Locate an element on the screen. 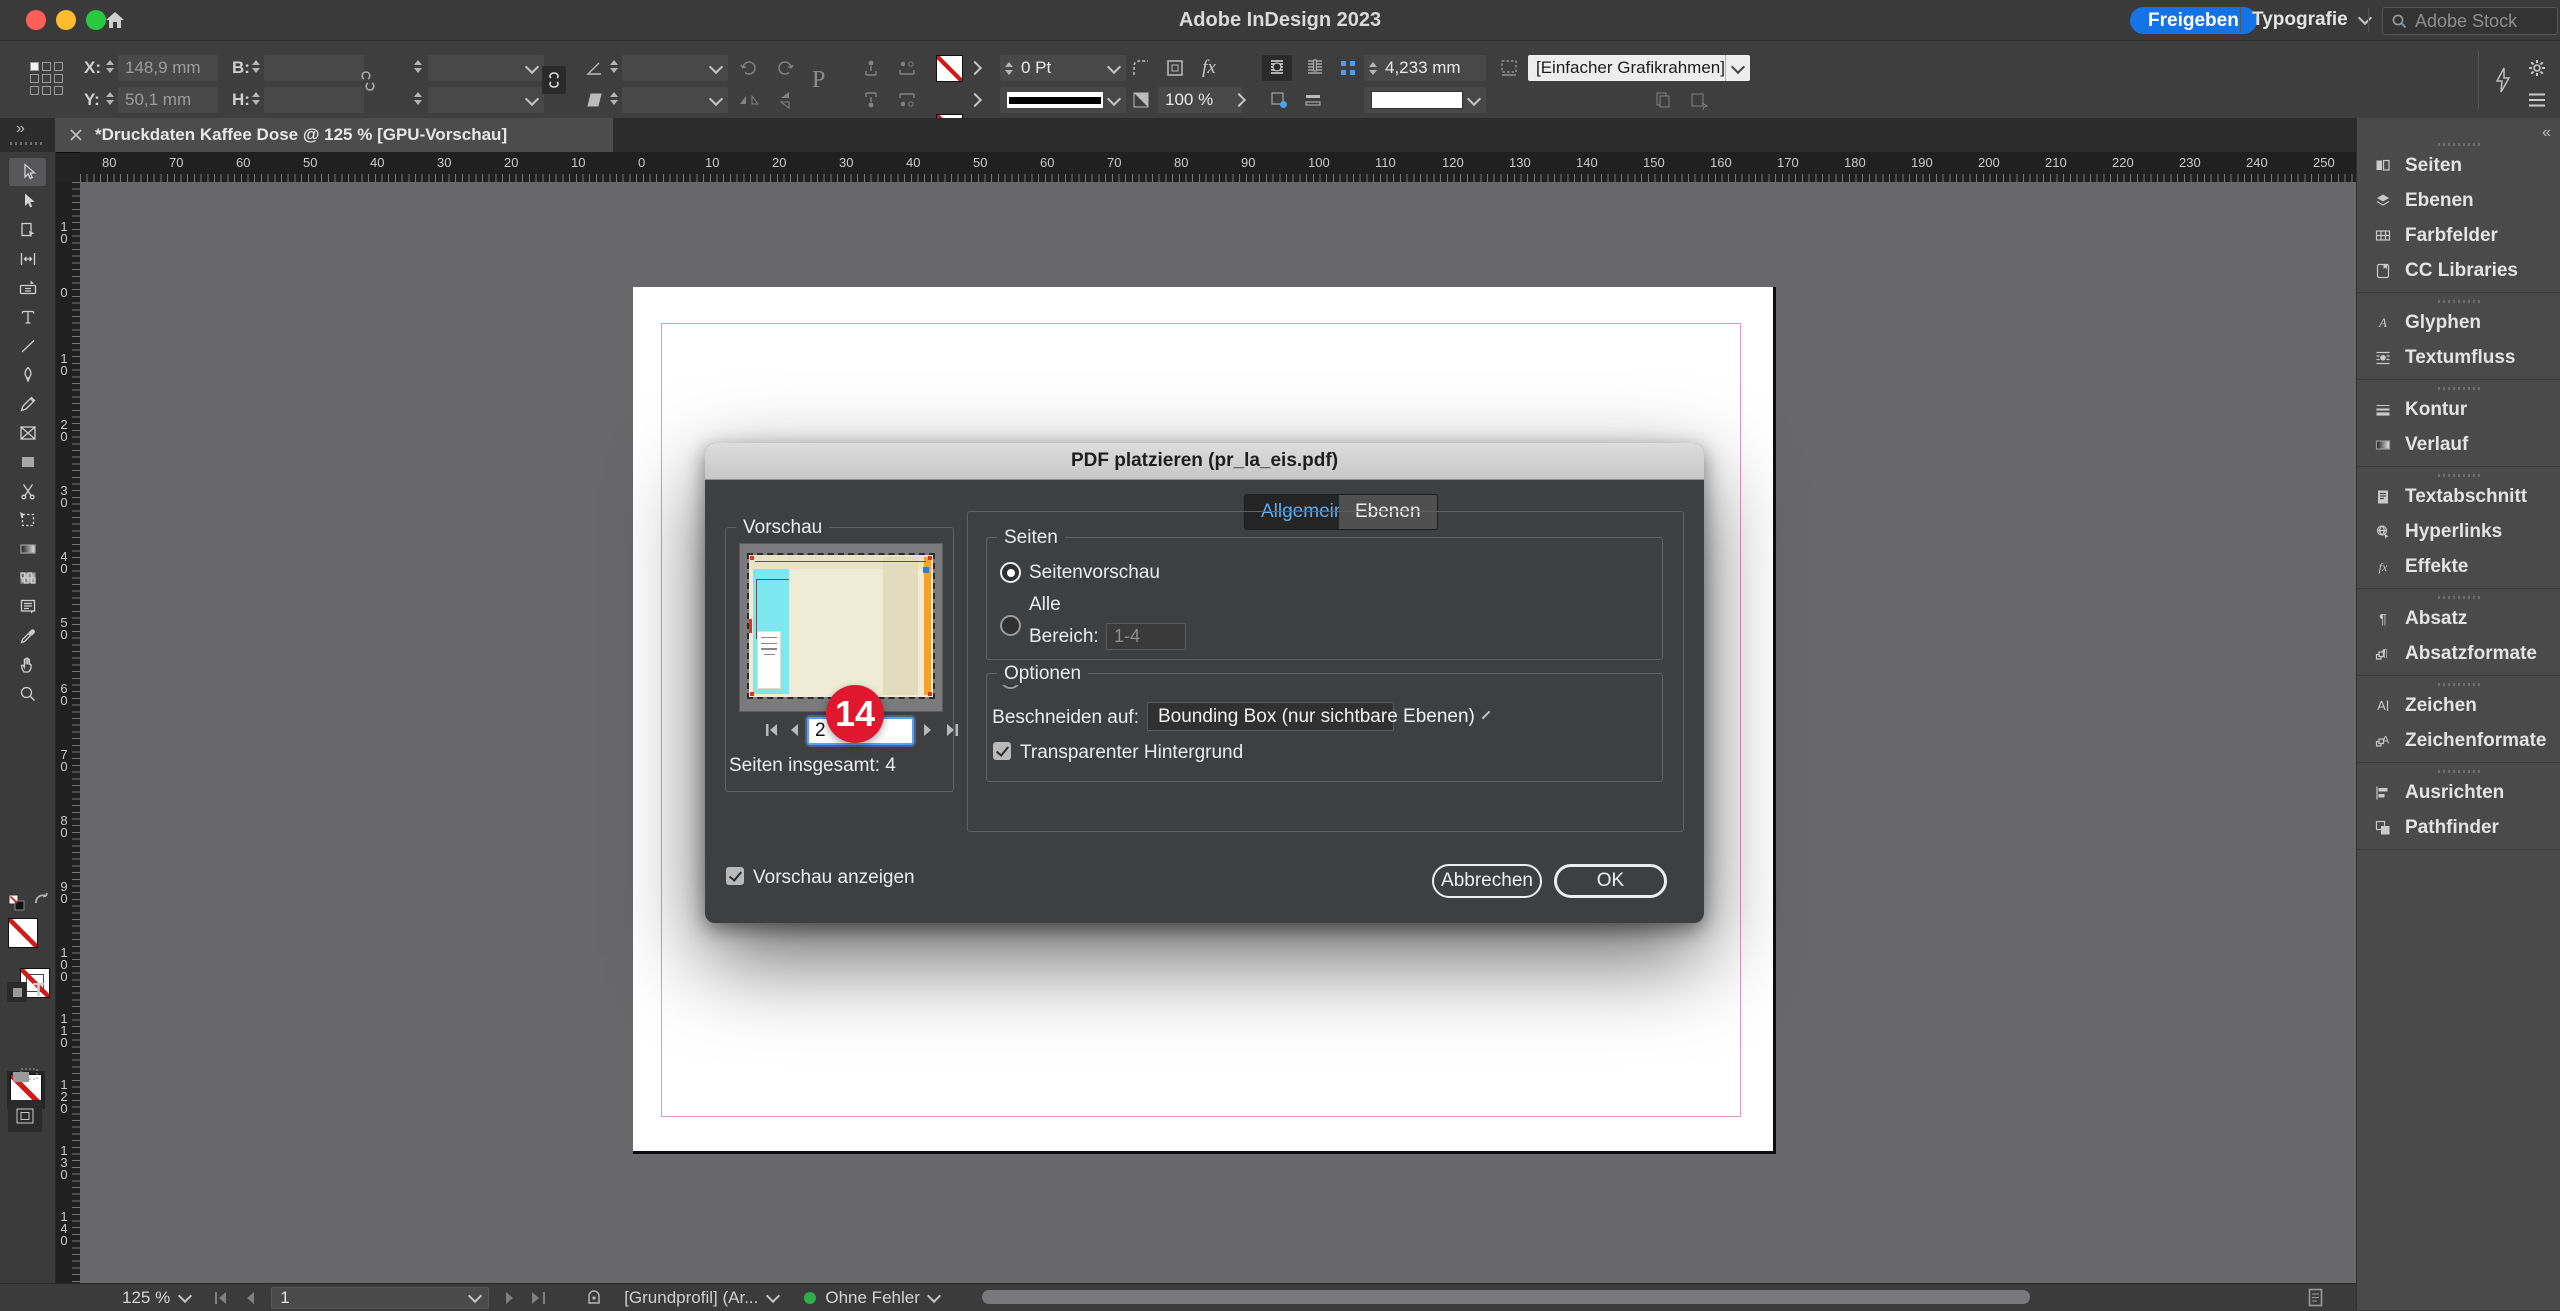  first-spread-button is located at coordinates (221, 1297).